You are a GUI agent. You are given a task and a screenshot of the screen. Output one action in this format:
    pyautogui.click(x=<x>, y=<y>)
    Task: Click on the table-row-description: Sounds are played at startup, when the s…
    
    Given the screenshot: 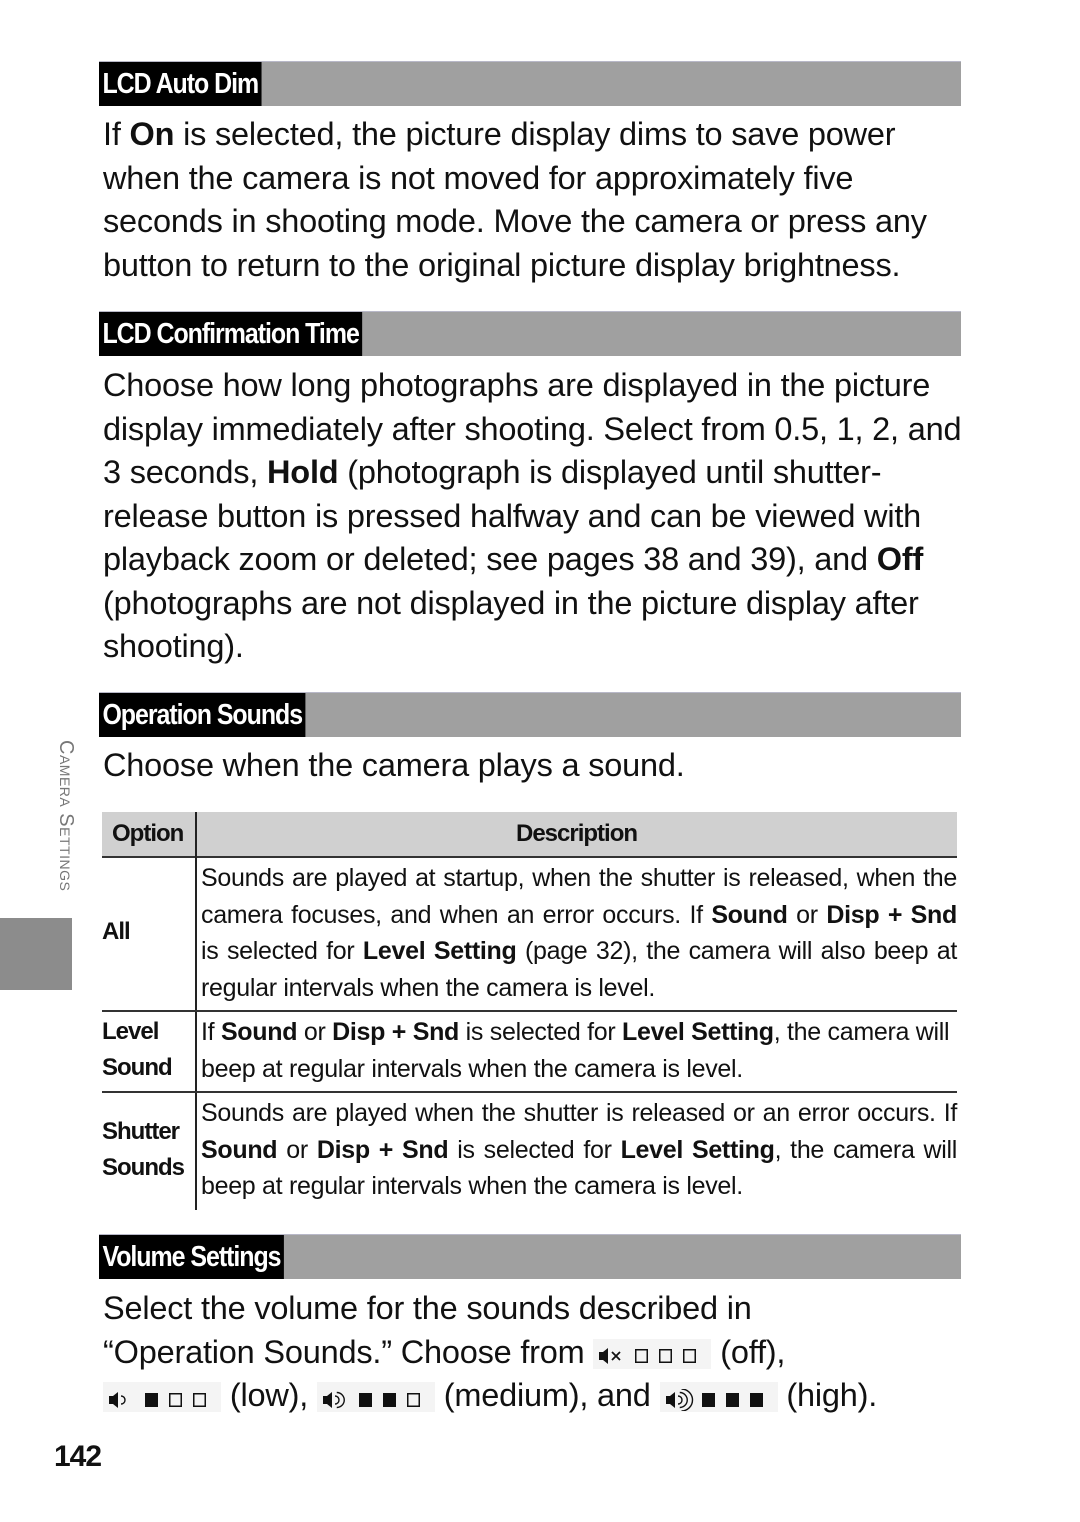 What is the action you would take?
    pyautogui.click(x=579, y=933)
    